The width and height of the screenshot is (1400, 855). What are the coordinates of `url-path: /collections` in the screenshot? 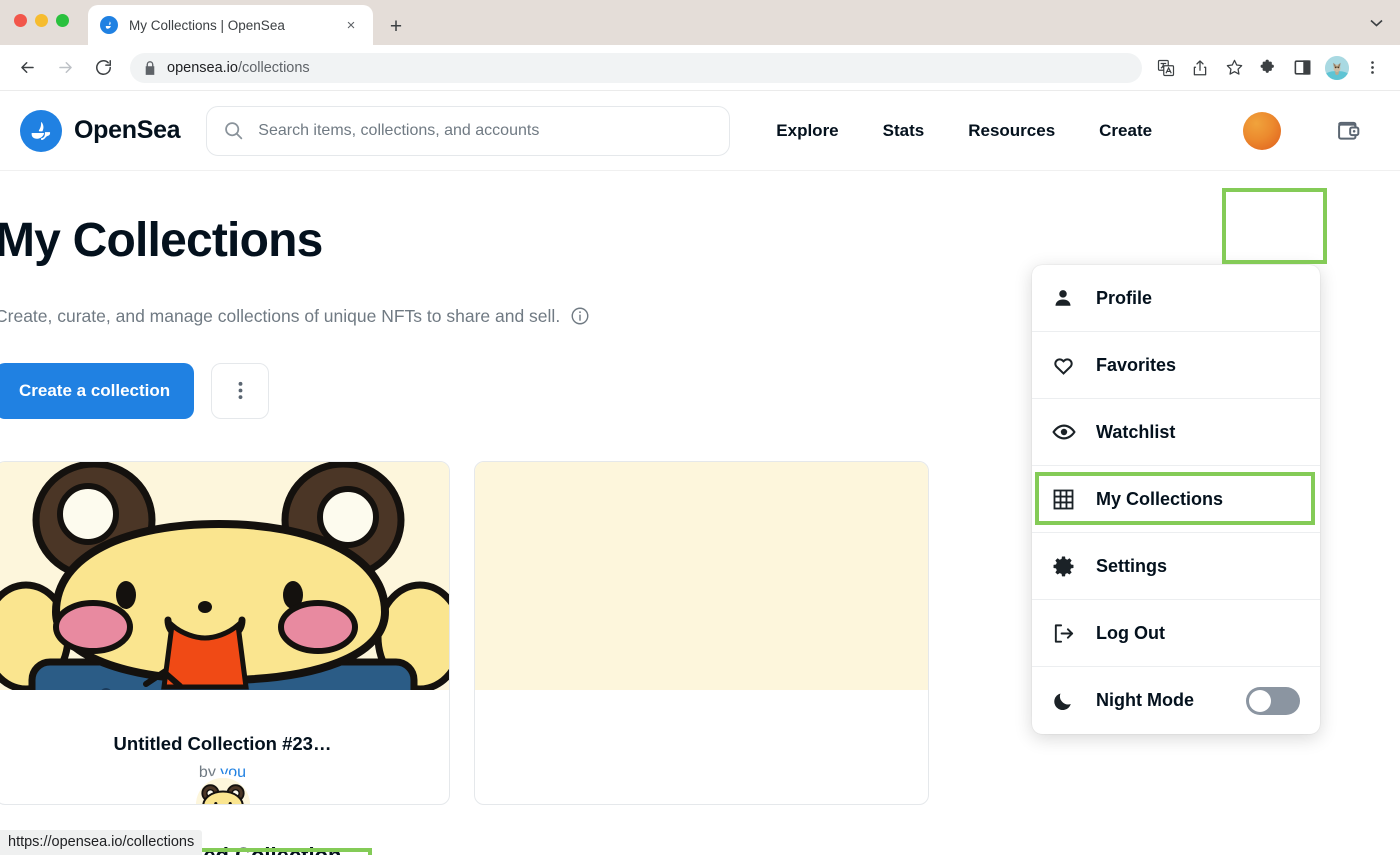 It's located at (273, 67).